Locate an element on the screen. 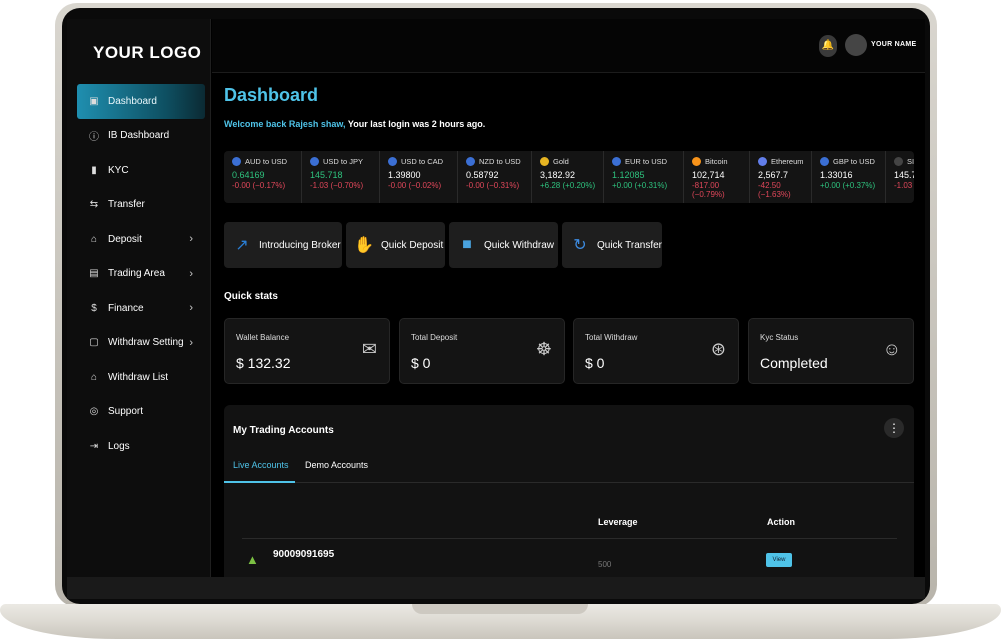  sidebar-item-withdraw-setting: ▢ Withdraw Setting › is located at coordinates (141, 343).